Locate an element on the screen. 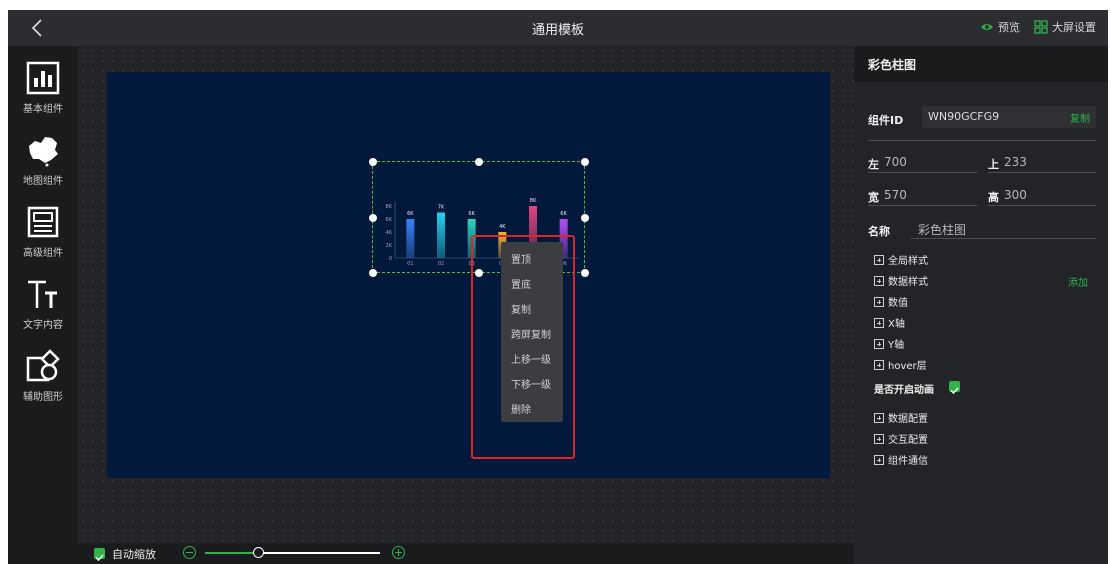  tree-interaction-config: 交互配置 is located at coordinates (901, 438).